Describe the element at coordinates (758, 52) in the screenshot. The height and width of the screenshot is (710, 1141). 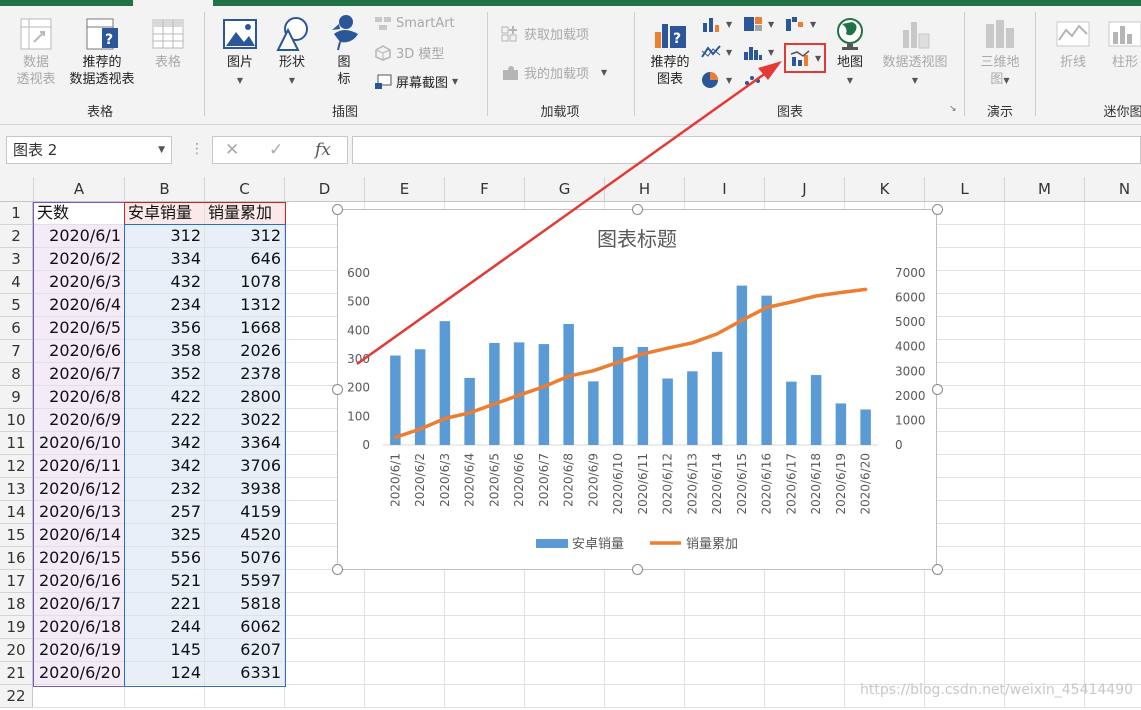
I see `statistic-chart-button: ▼` at that location.